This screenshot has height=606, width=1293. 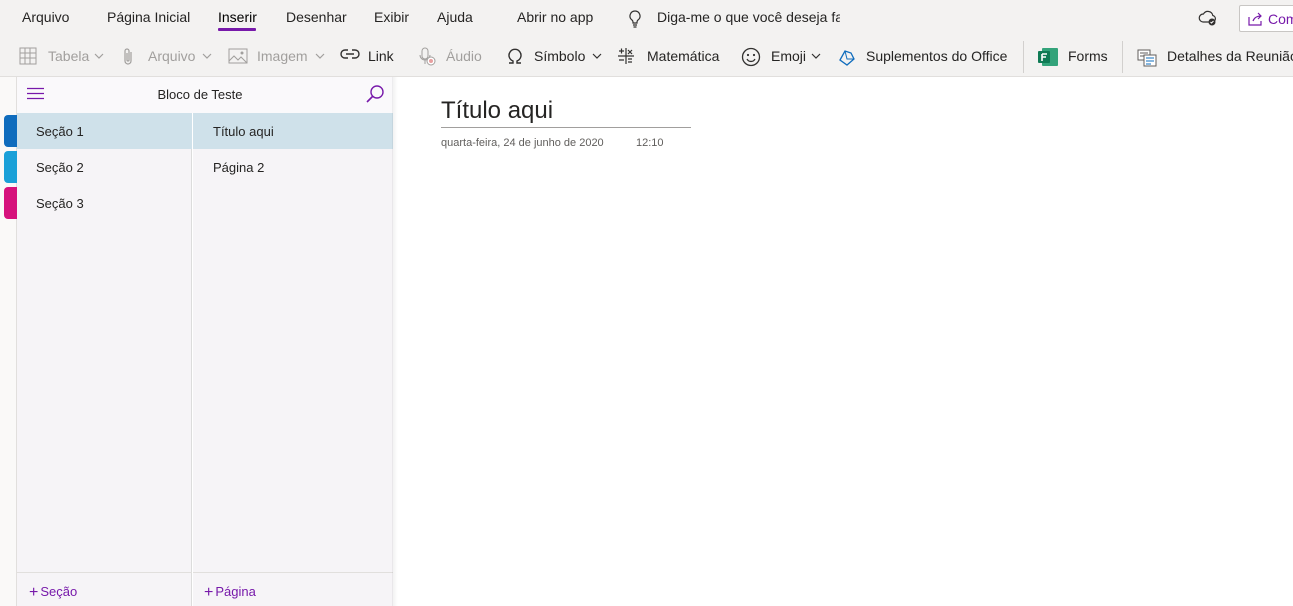 What do you see at coordinates (104, 203) in the screenshot?
I see `section-item: Seção 3` at bounding box center [104, 203].